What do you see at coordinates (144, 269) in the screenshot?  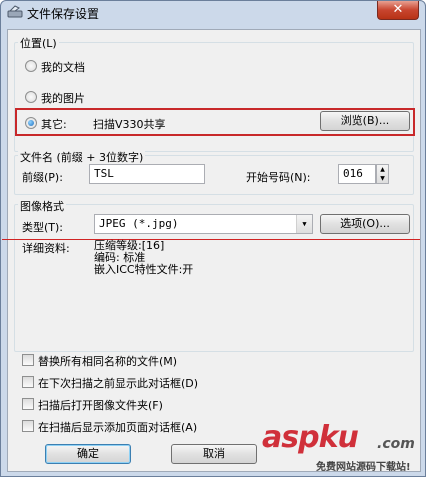 I see `details-line: 嵌入ICC特性文件:开` at bounding box center [144, 269].